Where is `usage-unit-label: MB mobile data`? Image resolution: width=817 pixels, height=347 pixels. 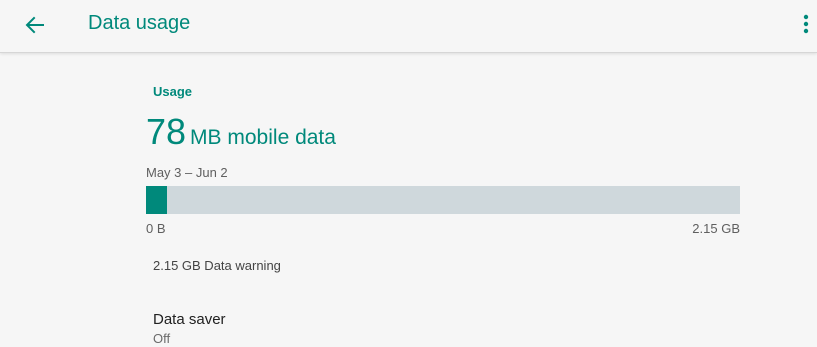 usage-unit-label: MB mobile data is located at coordinates (263, 137).